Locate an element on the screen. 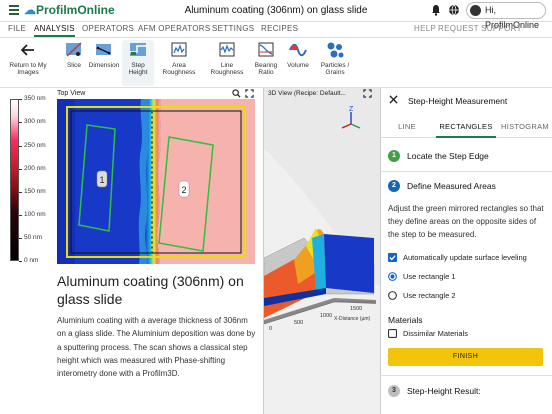 The width and height of the screenshot is (552, 414). step-3-number: 3 is located at coordinates (394, 391).